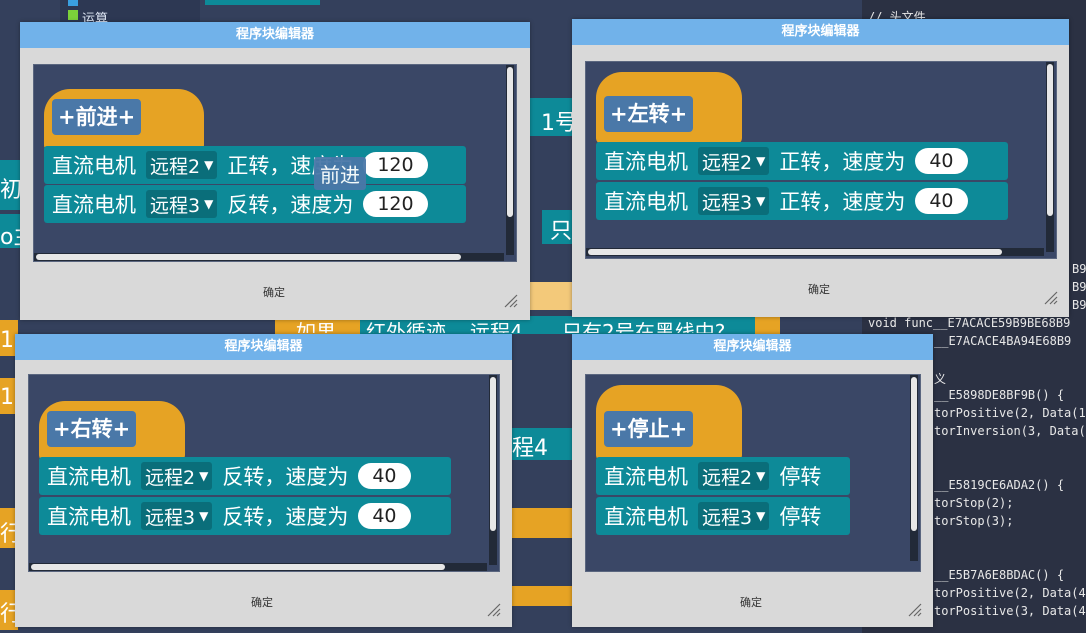 The image size is (1086, 633). Describe the element at coordinates (644, 326) in the screenshot. I see `bg-condition-label: 只有2号在黑线中?` at that location.